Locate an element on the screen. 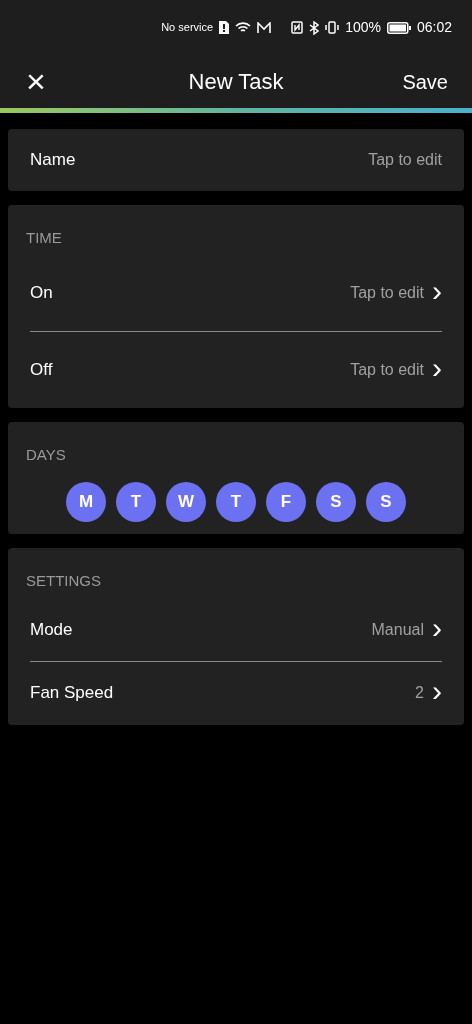 The height and width of the screenshot is (1024, 472). battery-percent: 100% is located at coordinates (363, 27).